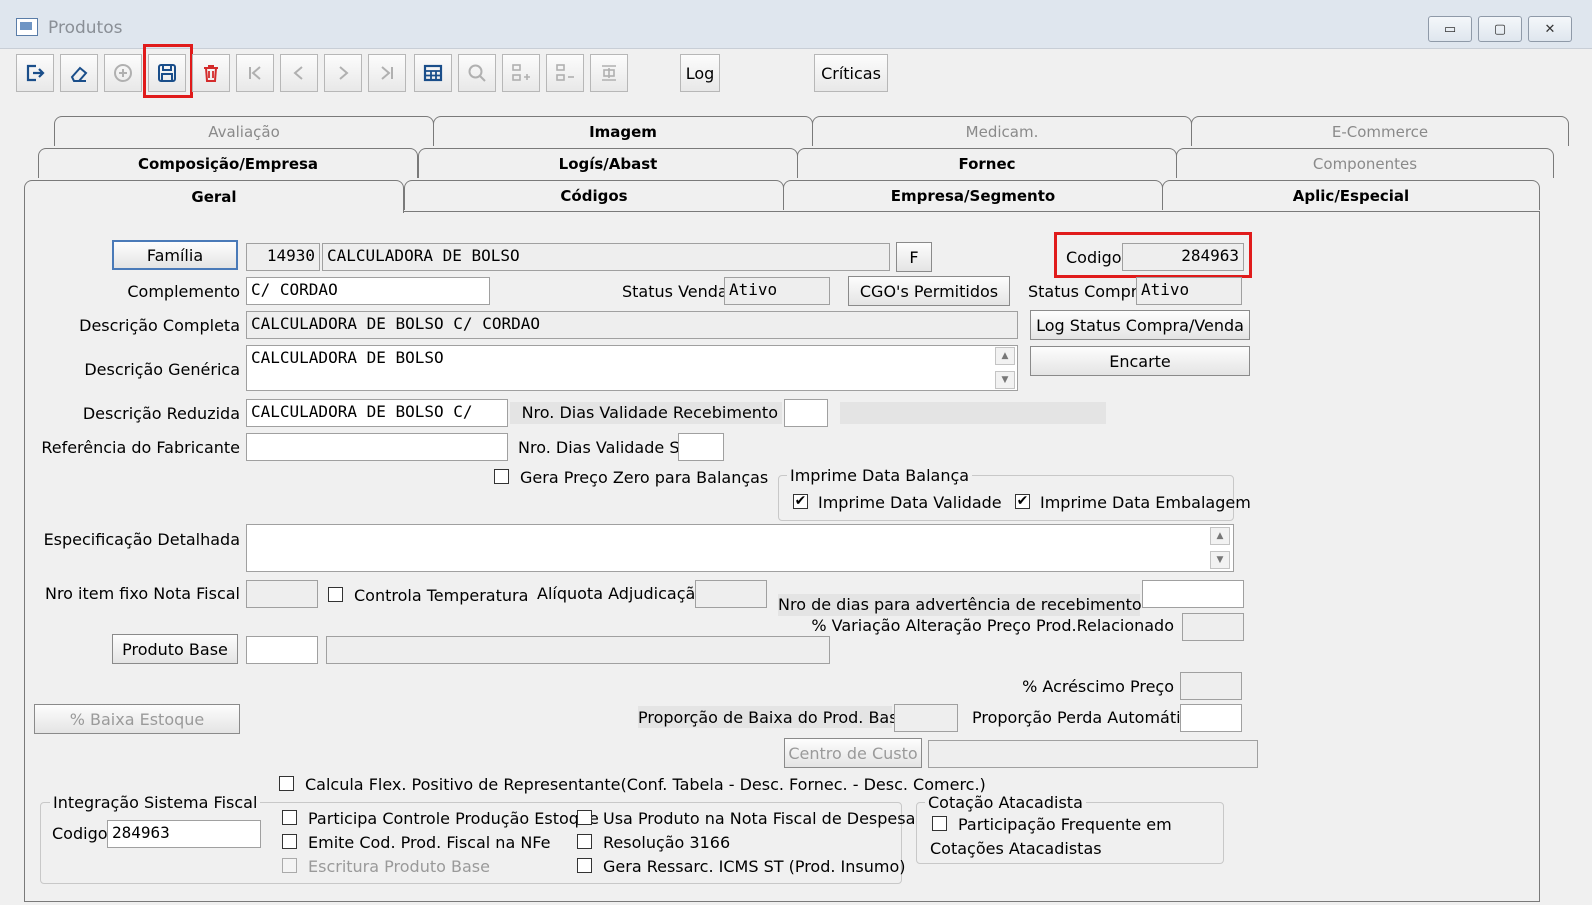 The width and height of the screenshot is (1592, 905). I want to click on descricao-generica-textarea: CALCULADORA DE BOLSO, so click(632, 368).